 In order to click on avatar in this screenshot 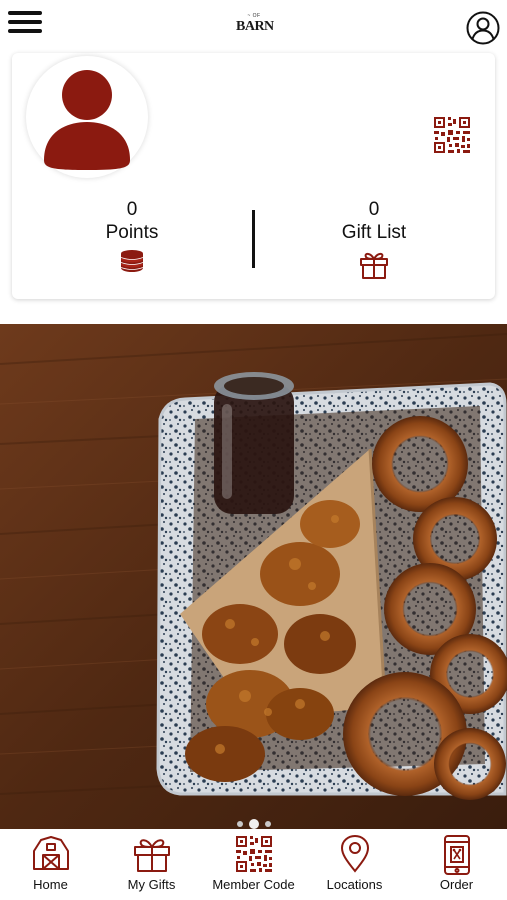, I will do `click(87, 117)`.